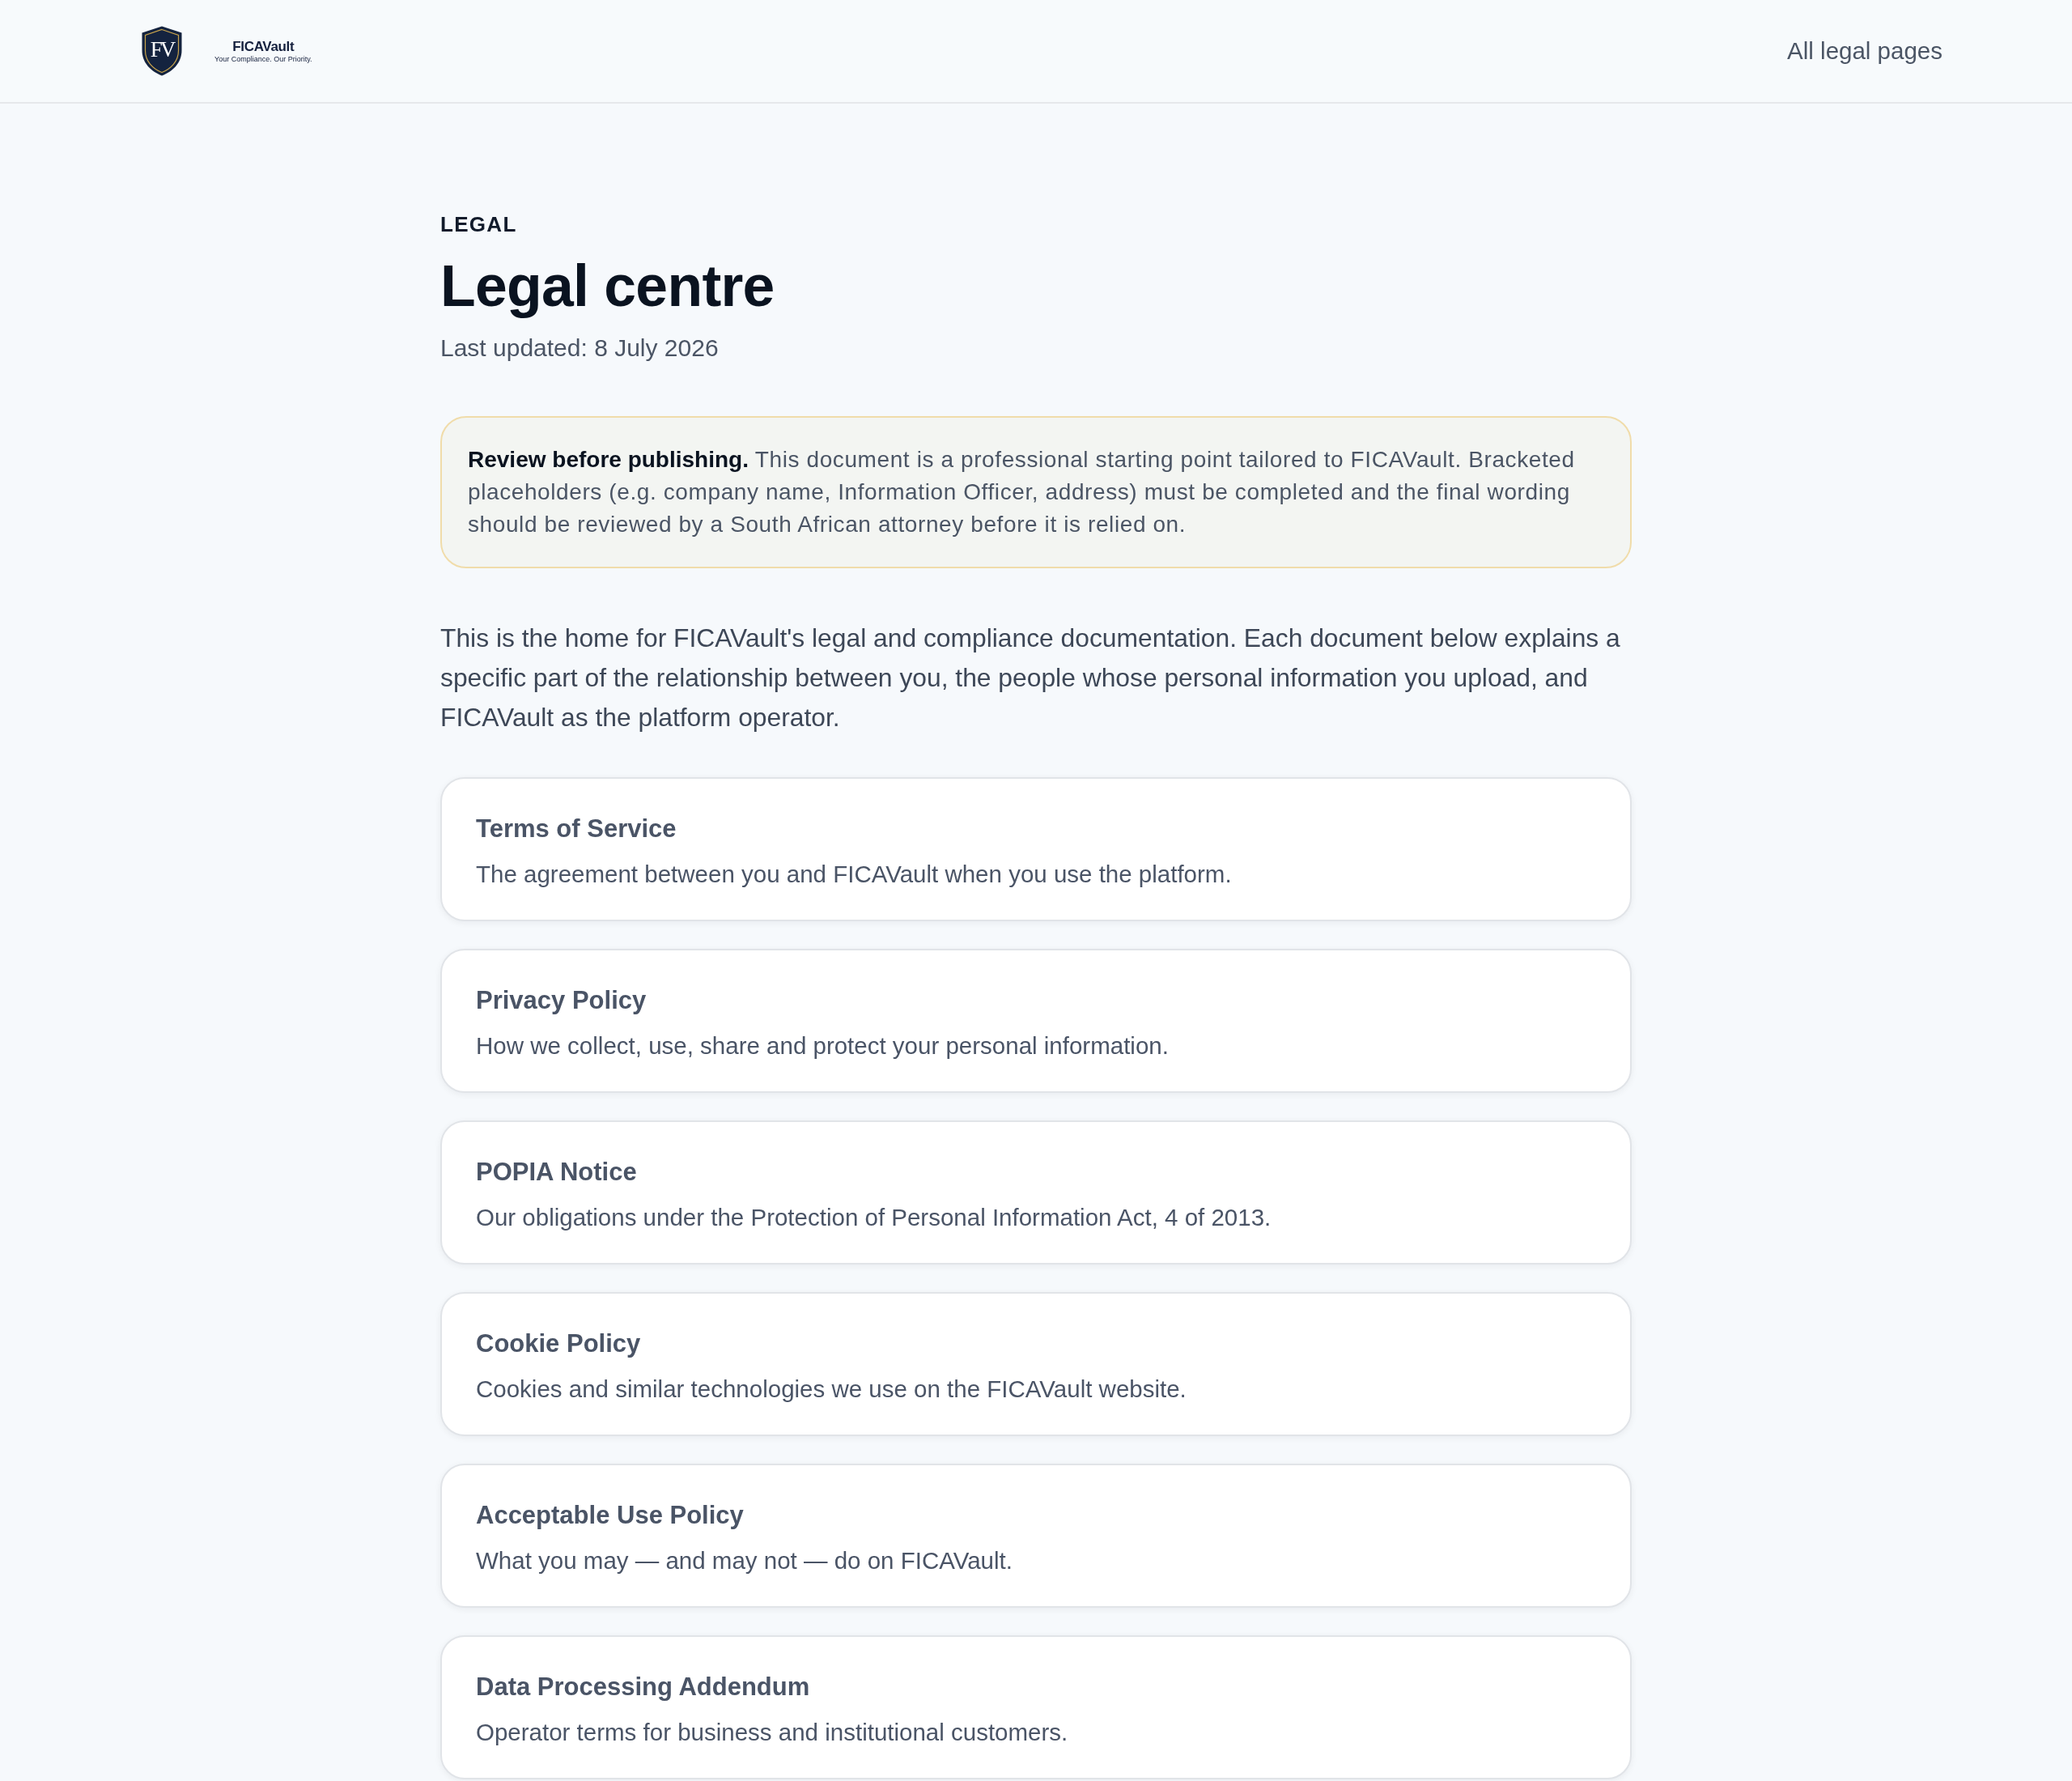  I want to click on logo-tagline: Your Compliance. Our Priority., so click(263, 59).